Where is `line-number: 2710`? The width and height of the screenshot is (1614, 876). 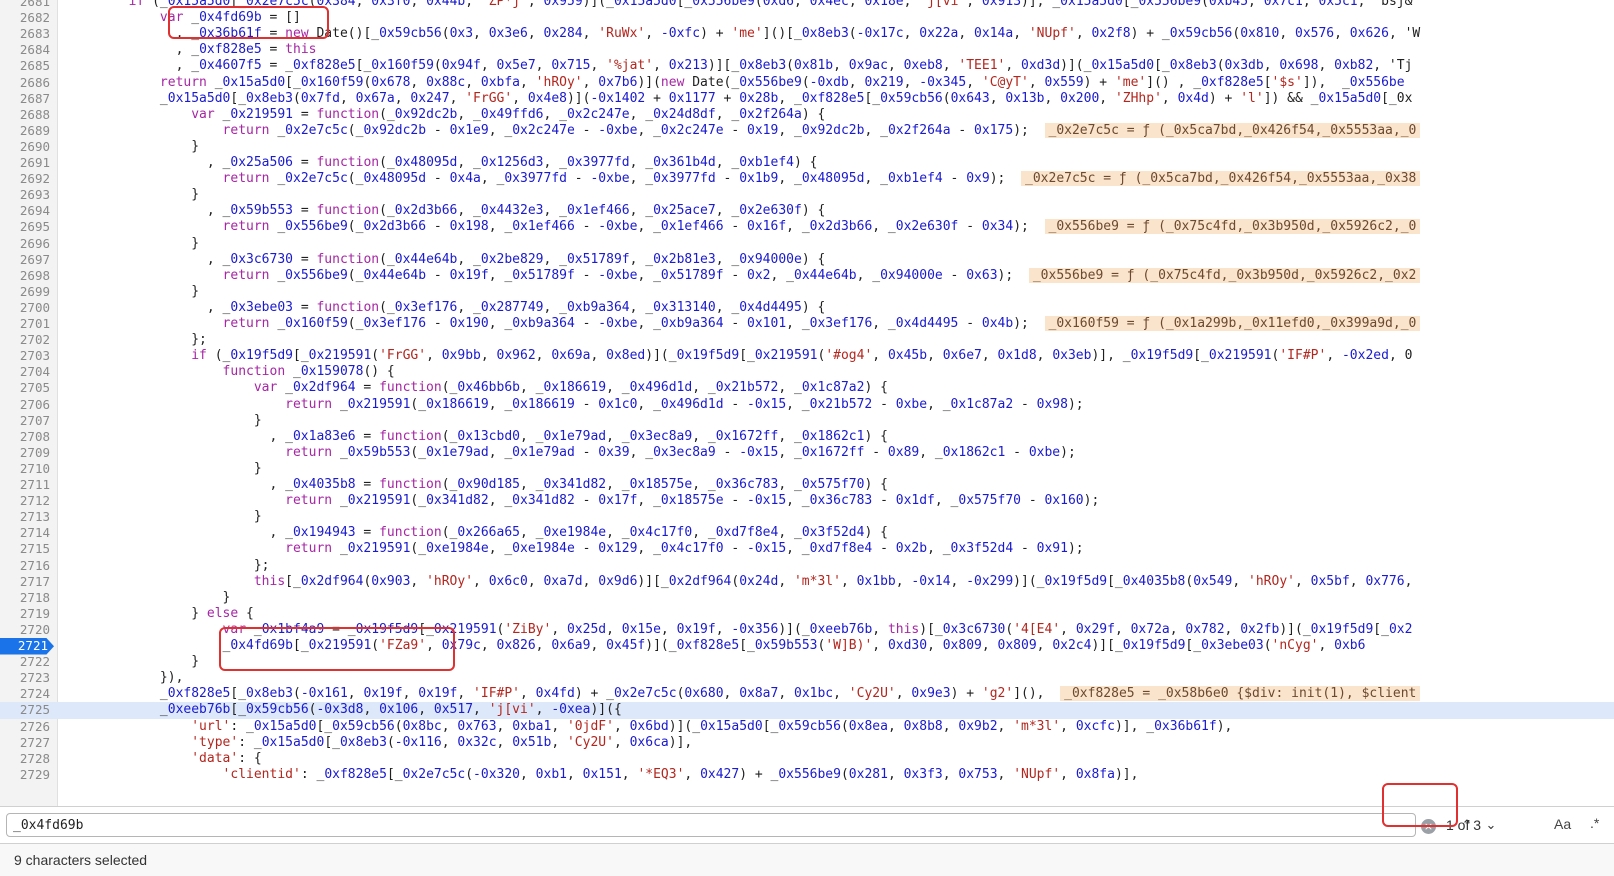
line-number: 2710 is located at coordinates (25, 469).